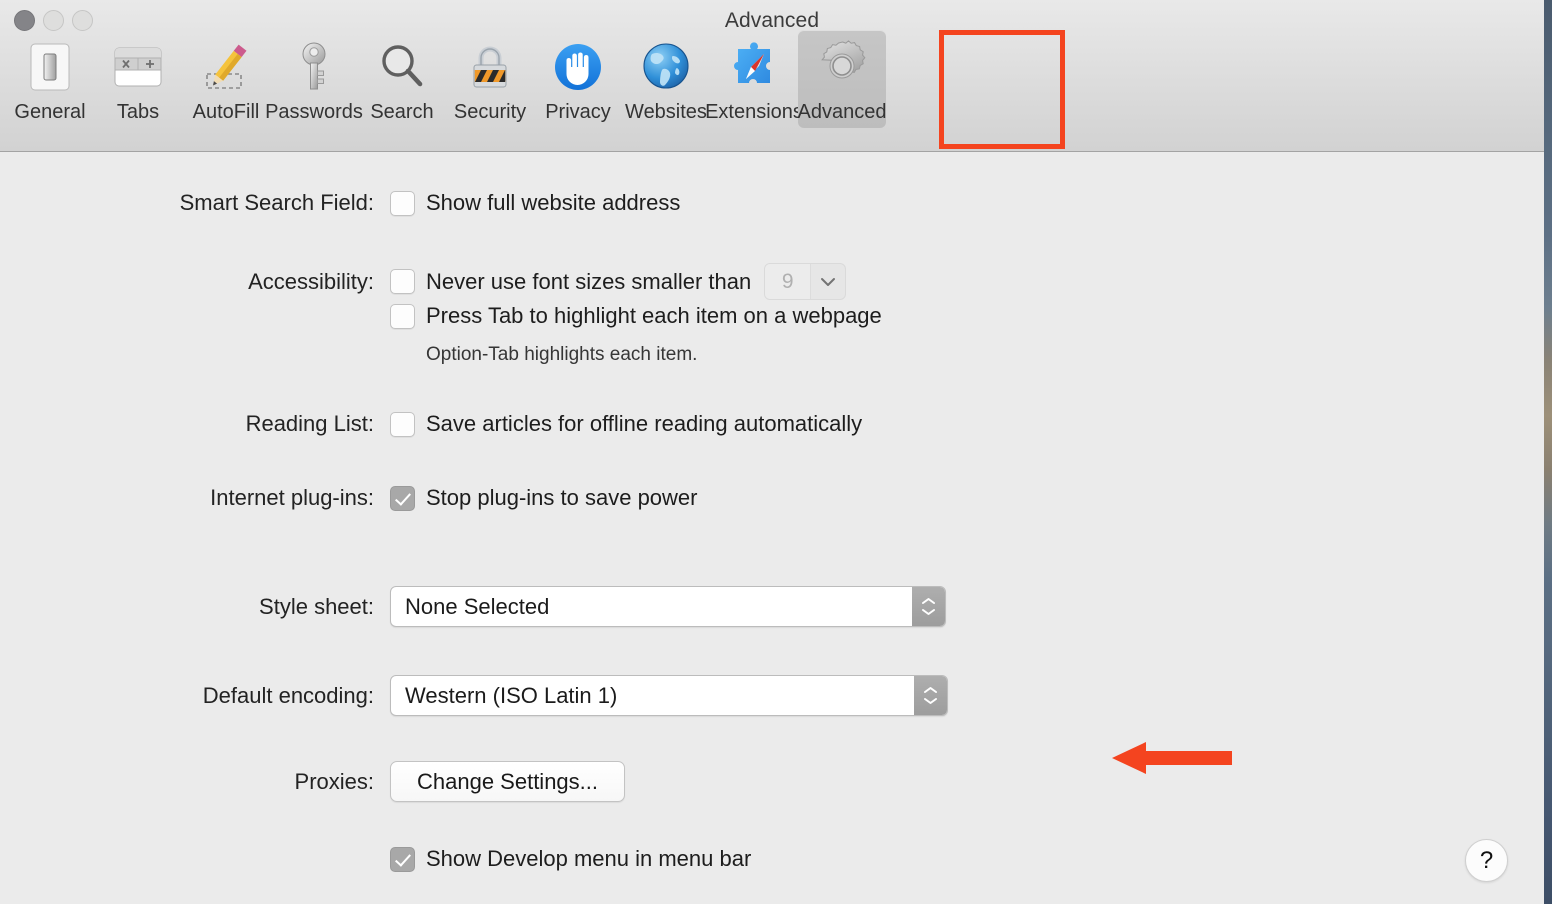 The width and height of the screenshot is (1552, 904). I want to click on toolbar-item-privacy: Privacy, so click(578, 79).